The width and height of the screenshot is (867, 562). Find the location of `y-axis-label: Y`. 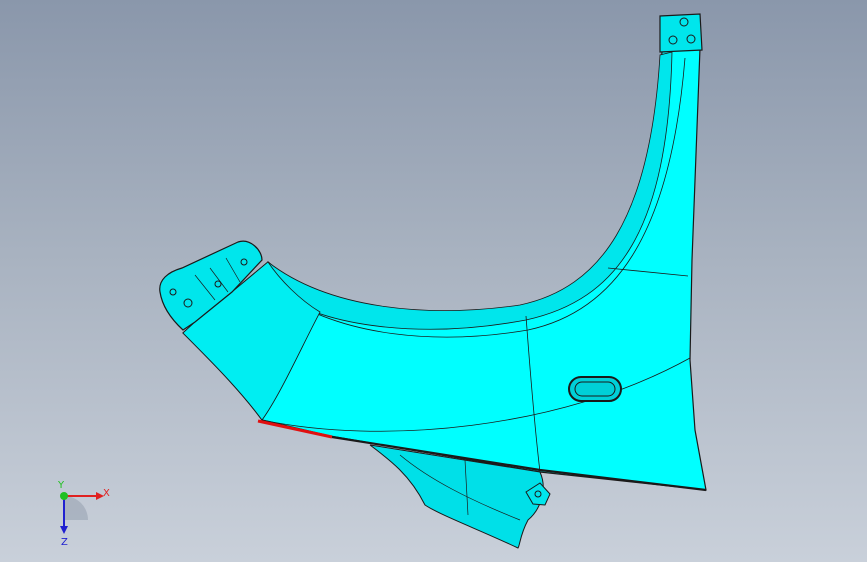

y-axis-label: Y is located at coordinates (61, 485).